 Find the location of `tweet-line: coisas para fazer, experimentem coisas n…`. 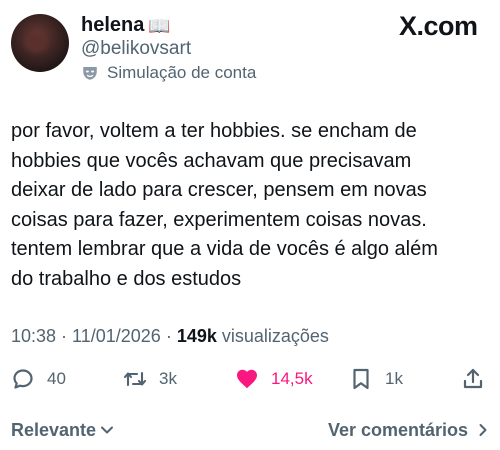

tweet-line: coisas para fazer, experimentem coisas n… is located at coordinates (219, 219).